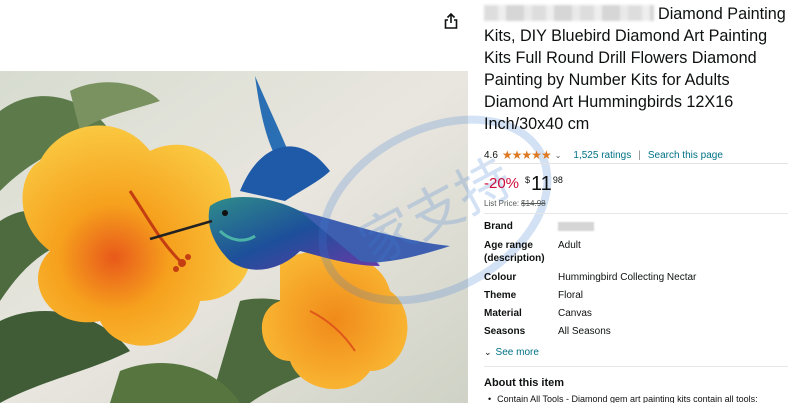  Describe the element at coordinates (571, 295) in the screenshot. I see `spec-value: Floral` at that location.